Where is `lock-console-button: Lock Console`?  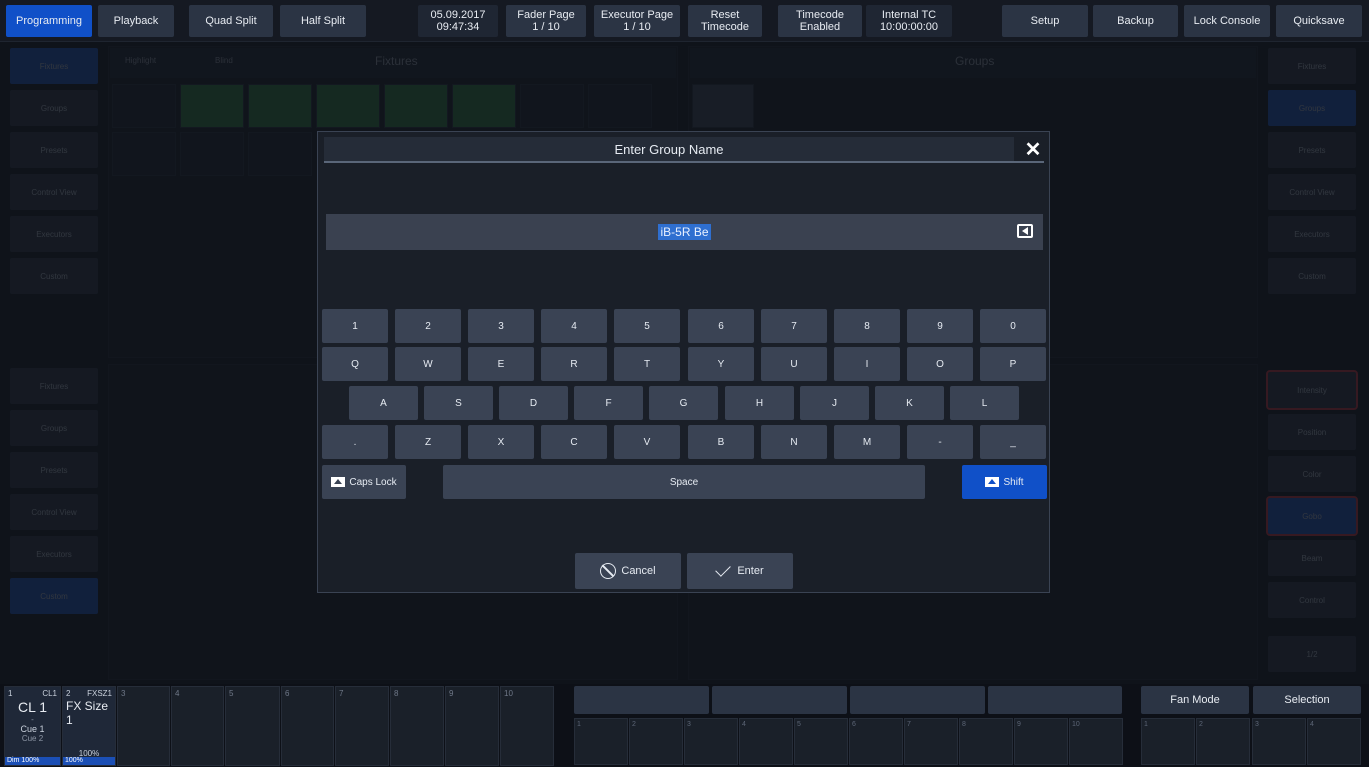
lock-console-button: Lock Console is located at coordinates (1227, 21).